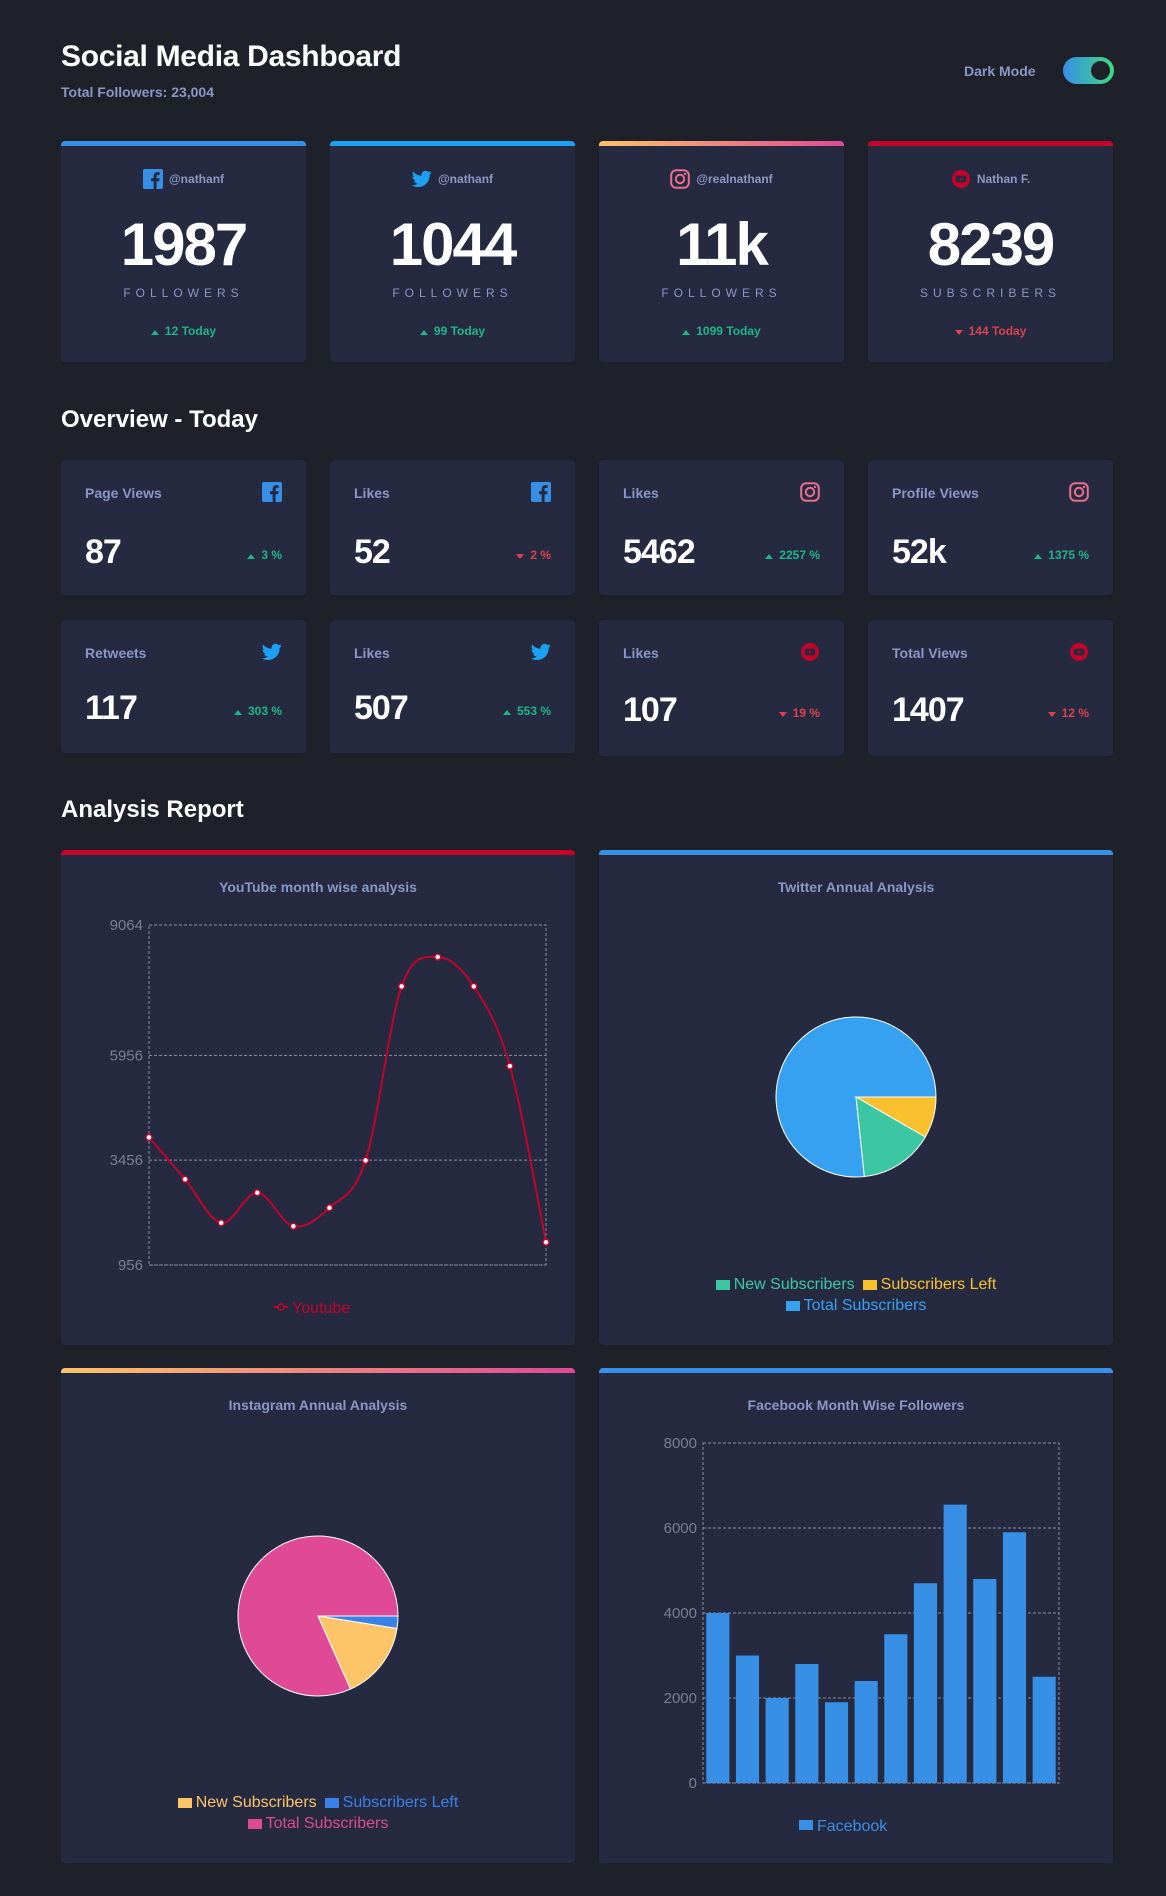 The height and width of the screenshot is (1896, 1166). What do you see at coordinates (680, 1698) in the screenshot?
I see `y-tick-label: 2000` at bounding box center [680, 1698].